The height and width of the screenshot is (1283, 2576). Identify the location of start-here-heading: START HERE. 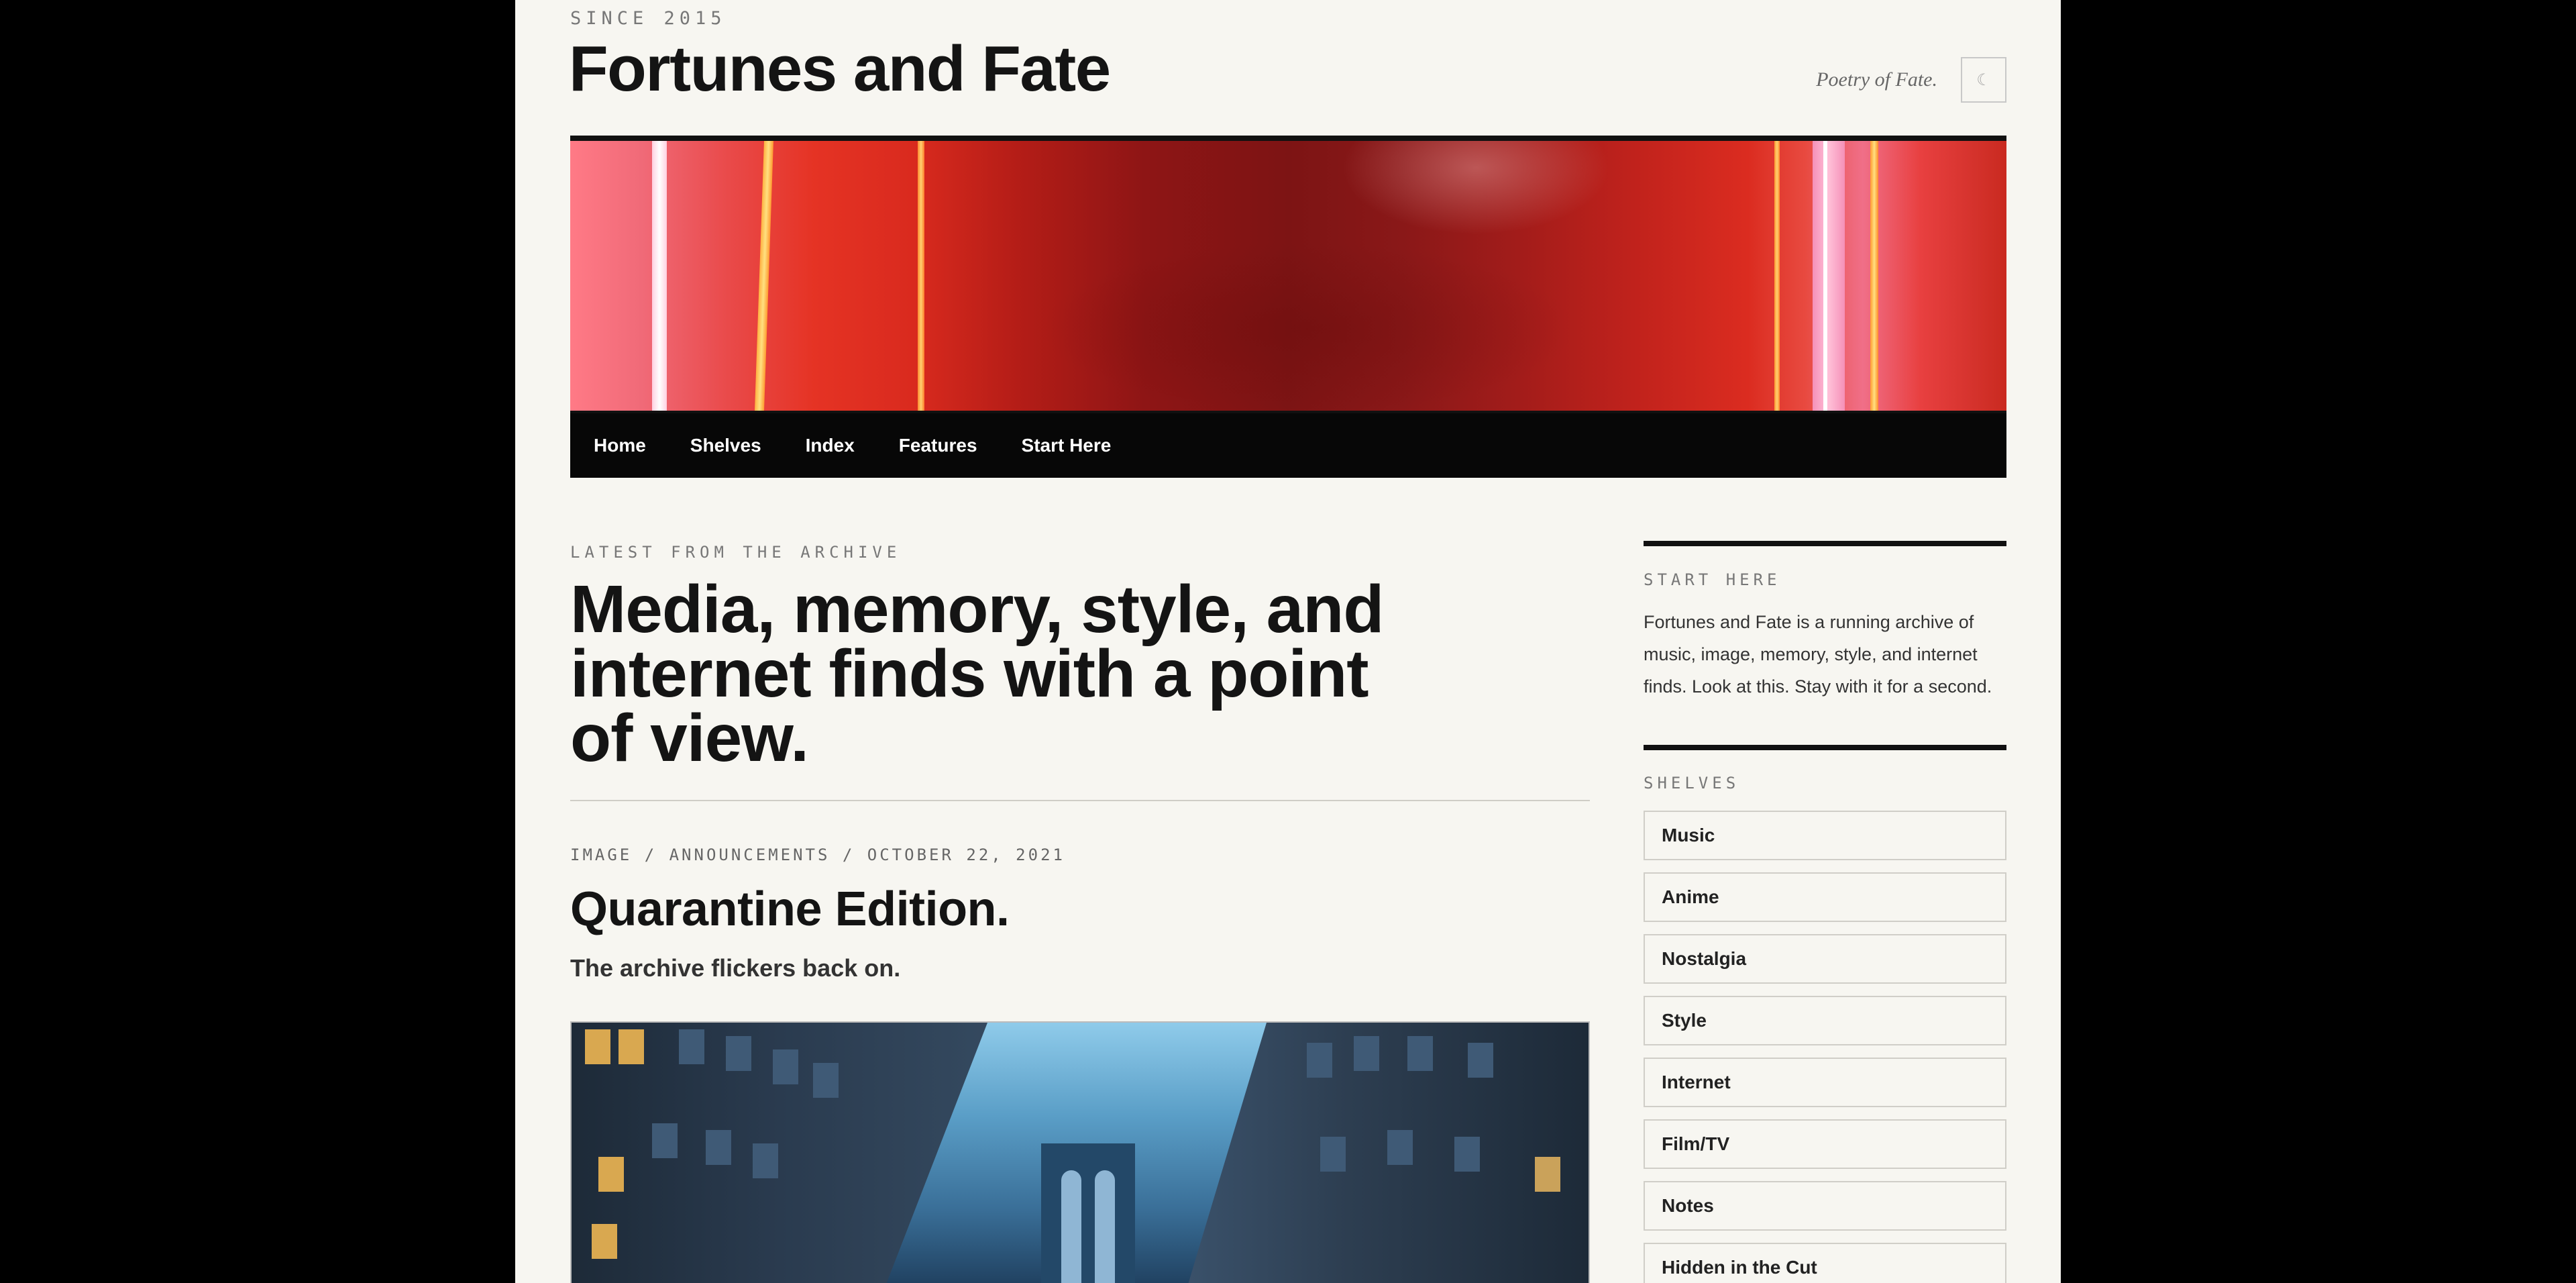
(1712, 579).